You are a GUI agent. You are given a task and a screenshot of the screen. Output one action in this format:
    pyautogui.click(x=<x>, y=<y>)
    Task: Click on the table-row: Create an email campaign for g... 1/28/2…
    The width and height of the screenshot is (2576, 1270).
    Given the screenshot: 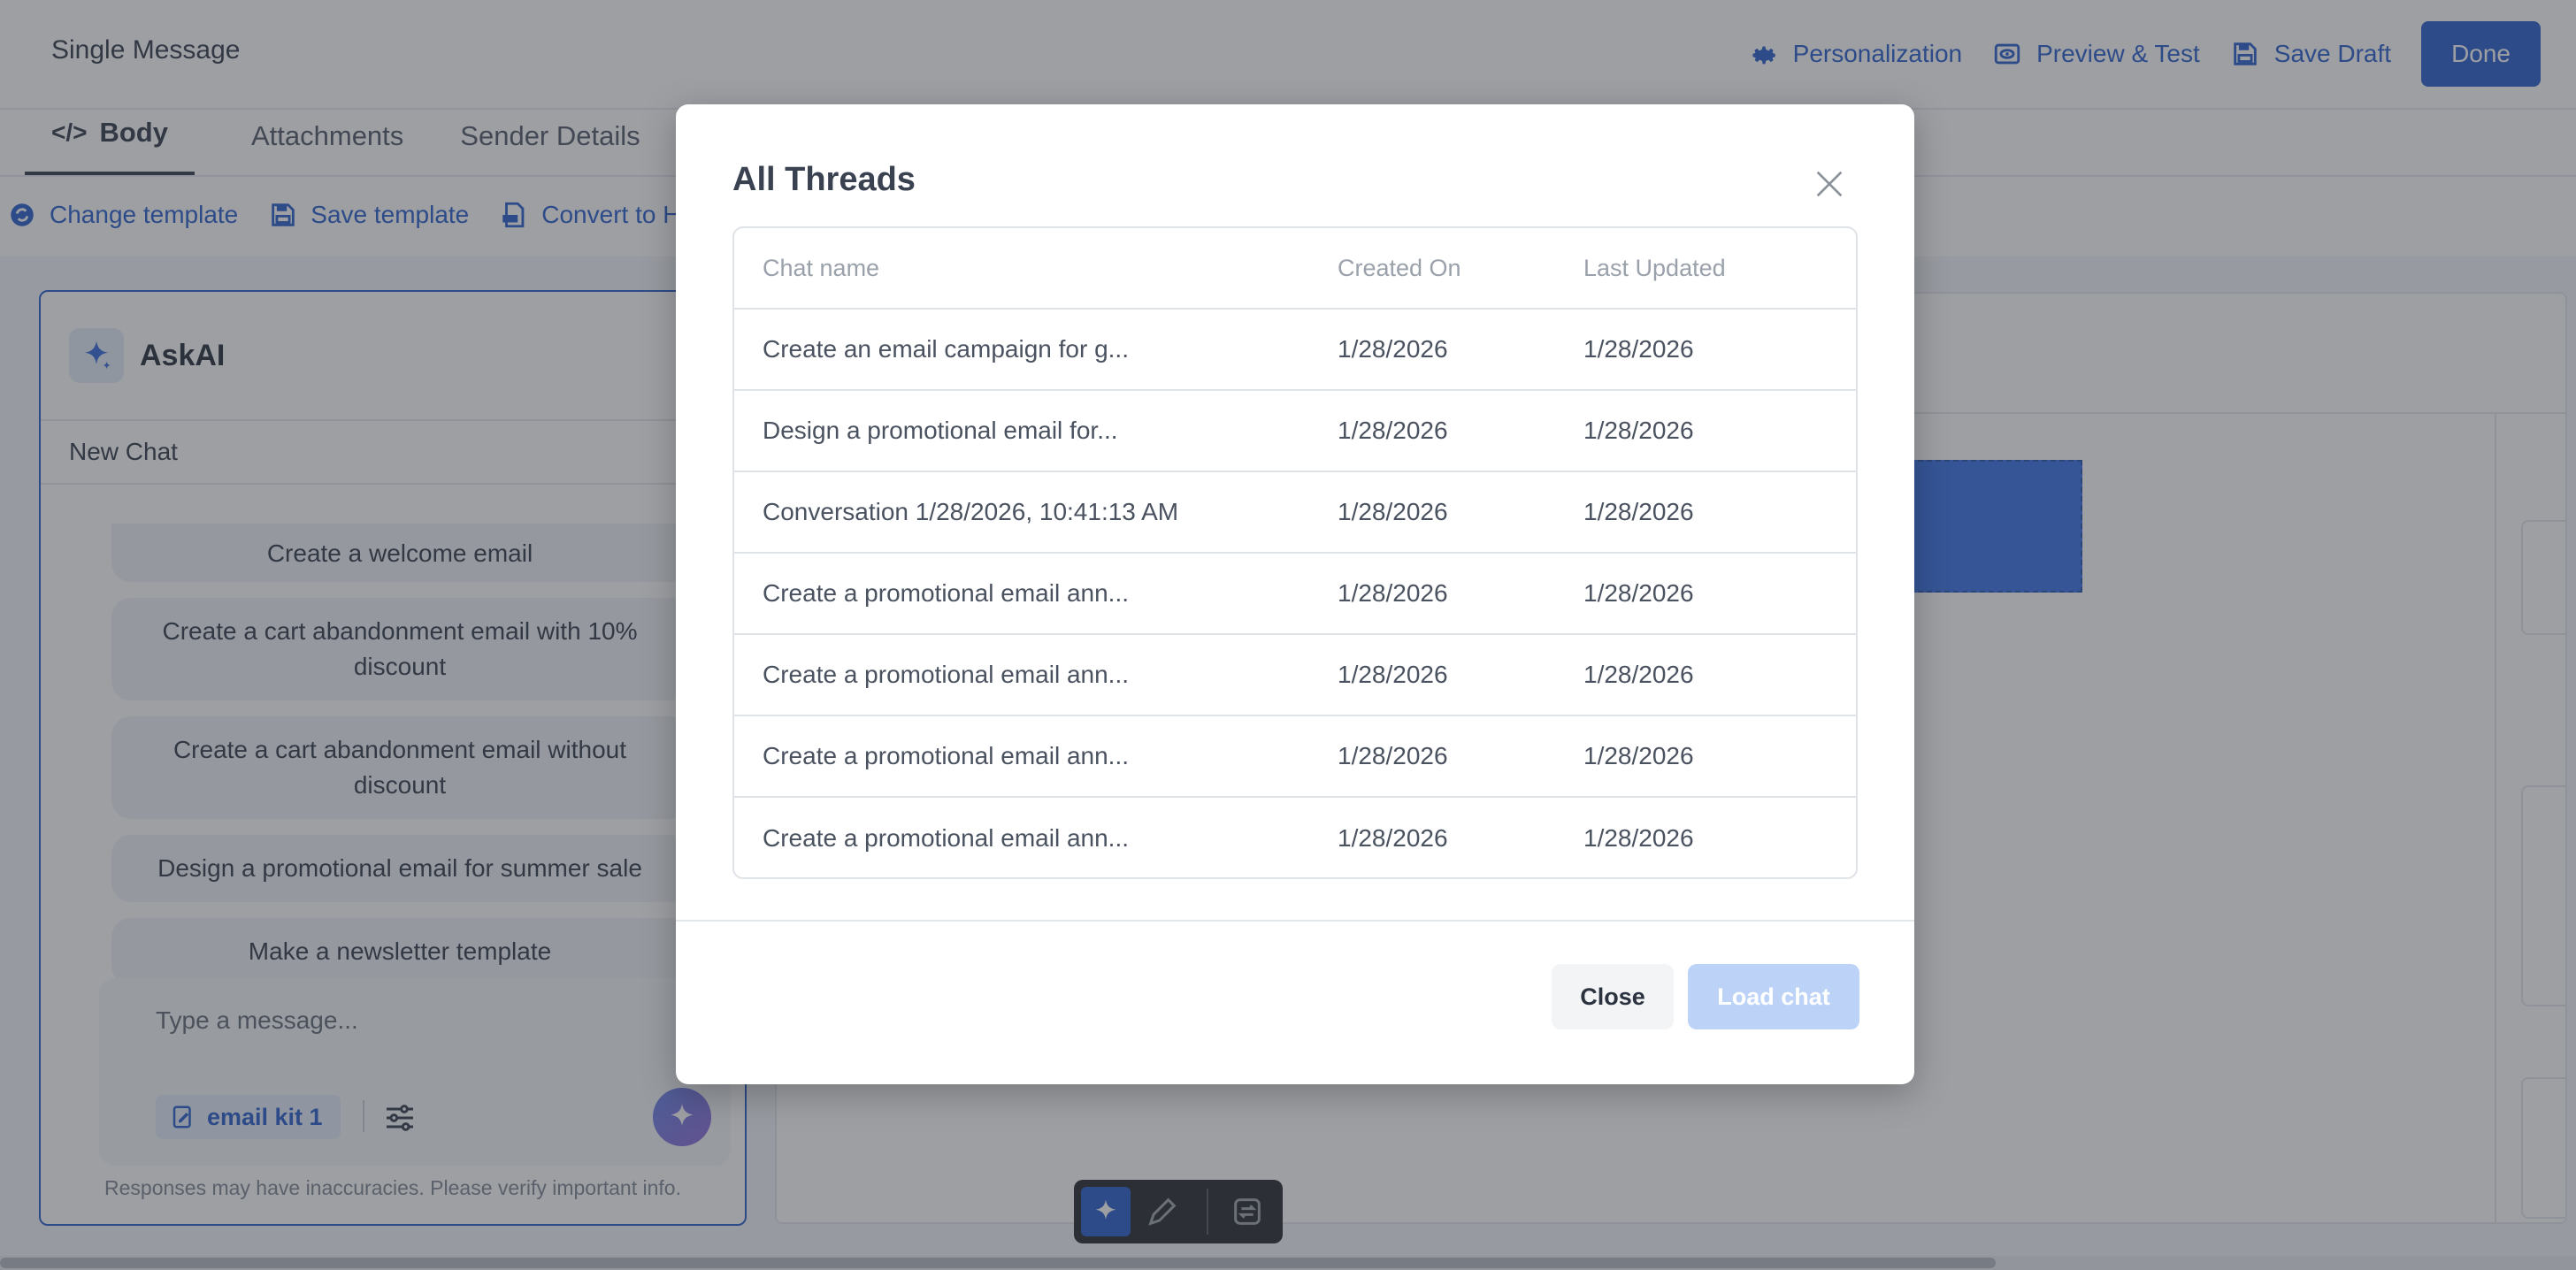 What is the action you would take?
    pyautogui.click(x=1295, y=350)
    